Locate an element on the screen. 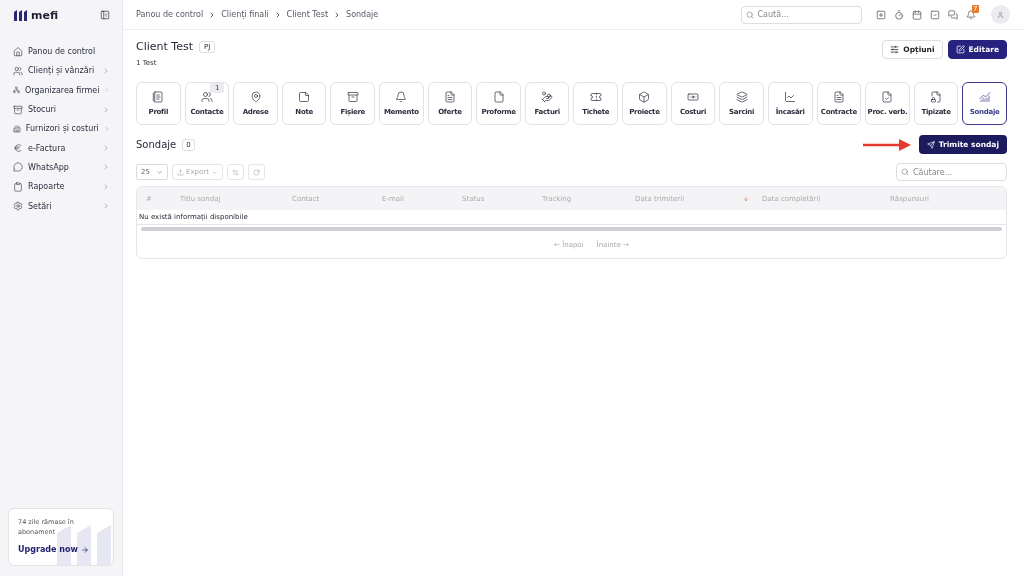 This screenshot has width=1024, height=576. breadcrumb: Panou de control is located at coordinates (170, 14).